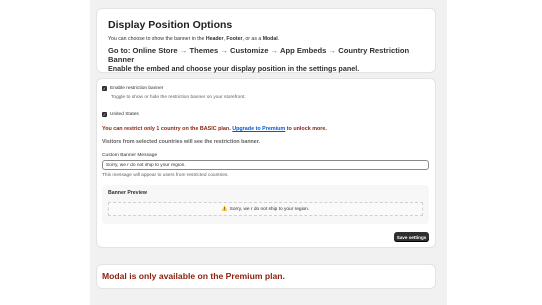  What do you see at coordinates (303, 50) in the screenshot?
I see `path-step: App Embeds` at bounding box center [303, 50].